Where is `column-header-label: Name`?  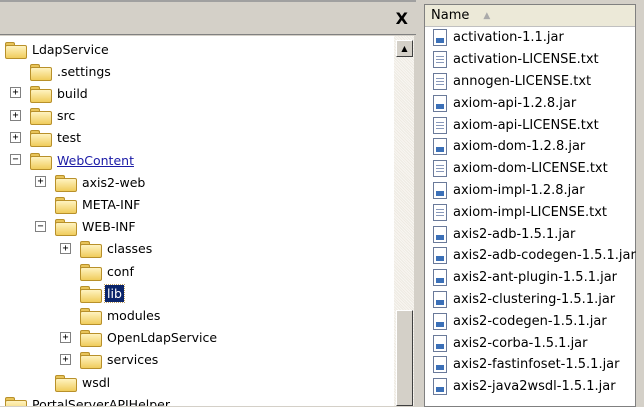
column-header-label: Name is located at coordinates (450, 15).